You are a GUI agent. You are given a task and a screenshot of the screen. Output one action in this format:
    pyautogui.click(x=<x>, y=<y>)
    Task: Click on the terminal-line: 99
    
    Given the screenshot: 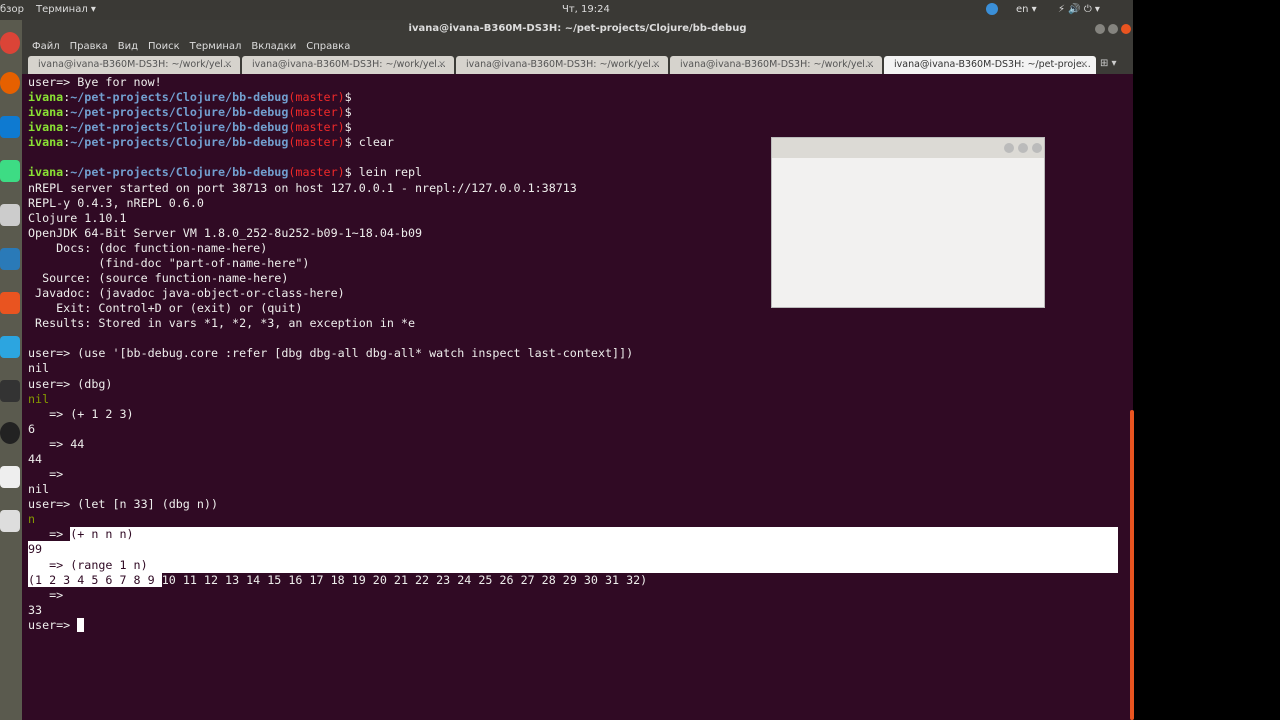 What is the action you would take?
    pyautogui.click(x=573, y=550)
    